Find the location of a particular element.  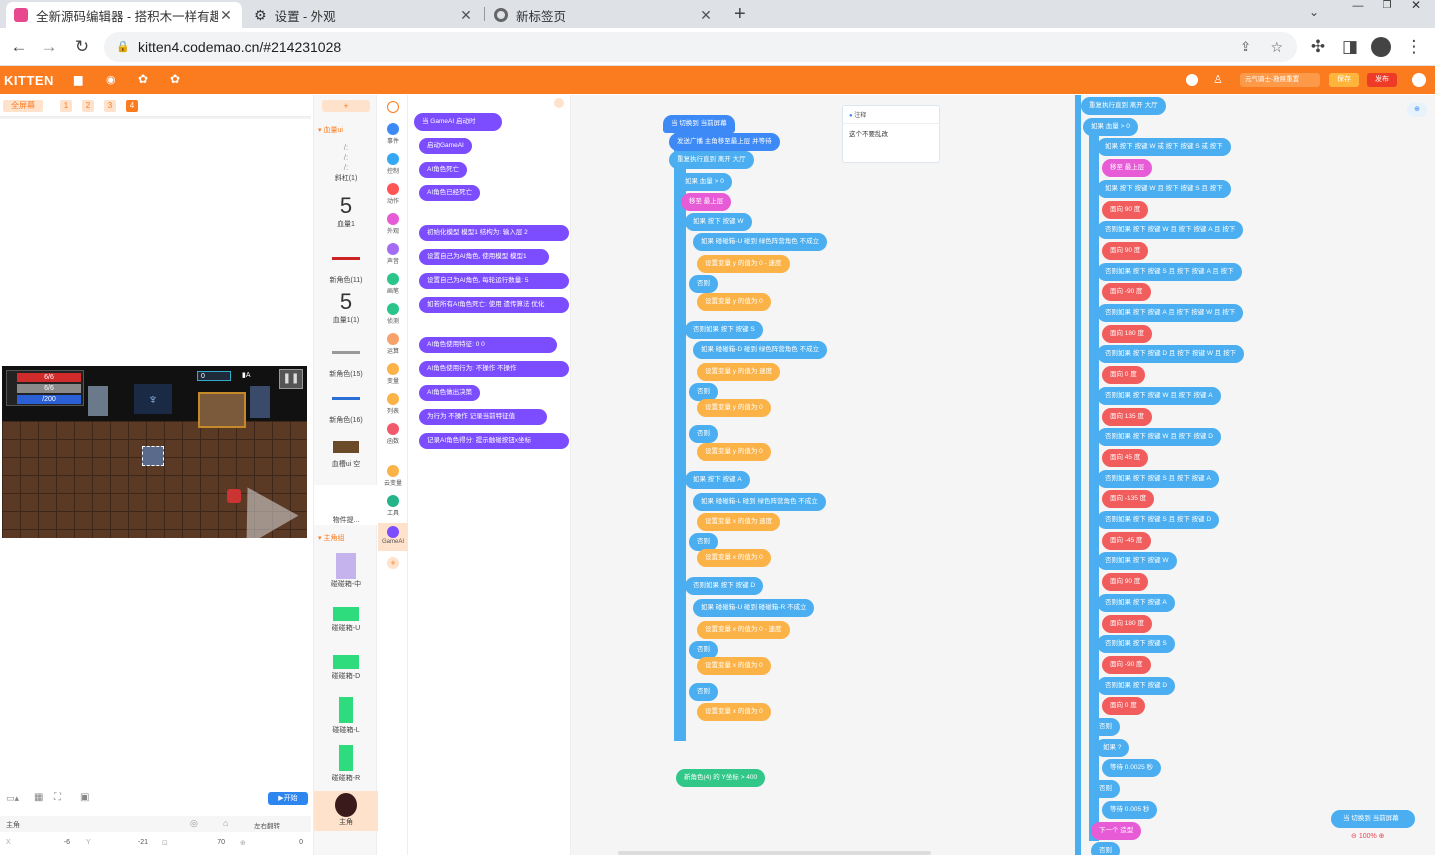

code-block: 发送广播 主角移至最上层 并等待 is located at coordinates (724, 142).